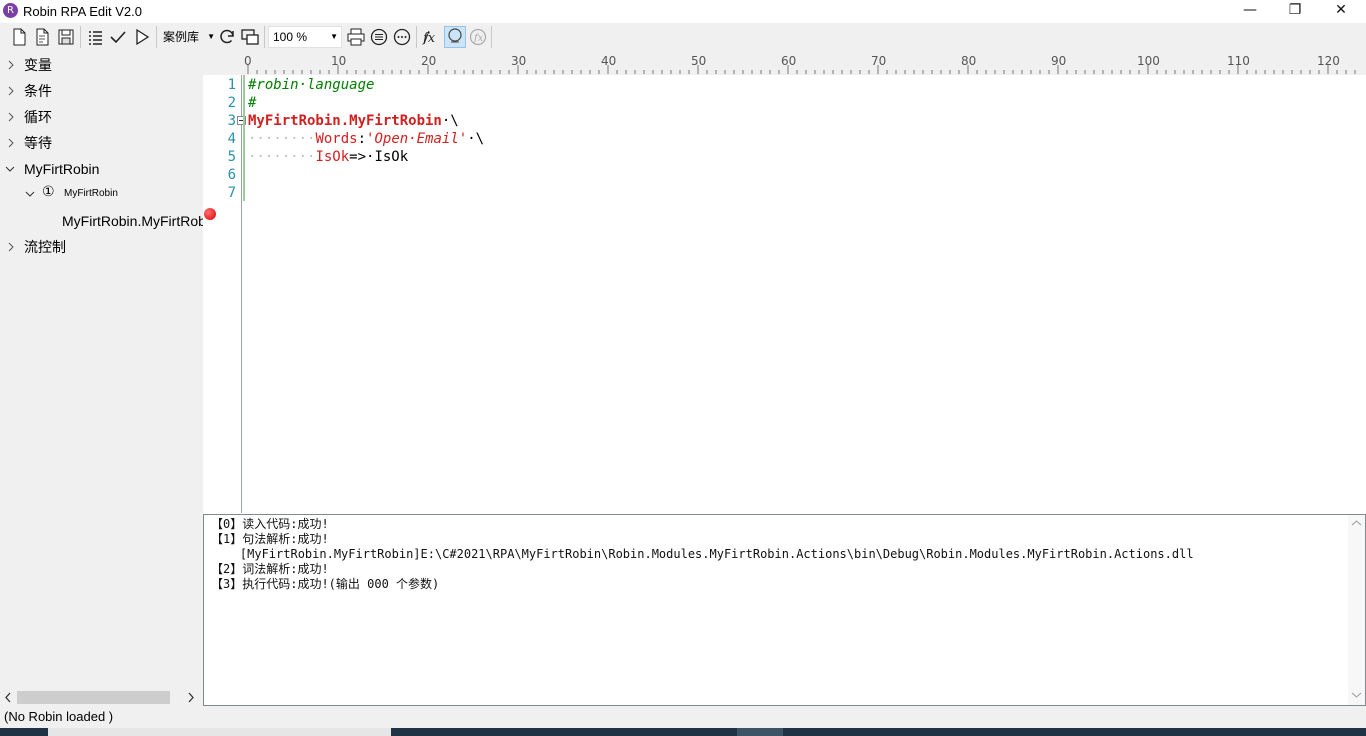  Describe the element at coordinates (431, 37) in the screenshot. I see `function-icon: fx` at that location.